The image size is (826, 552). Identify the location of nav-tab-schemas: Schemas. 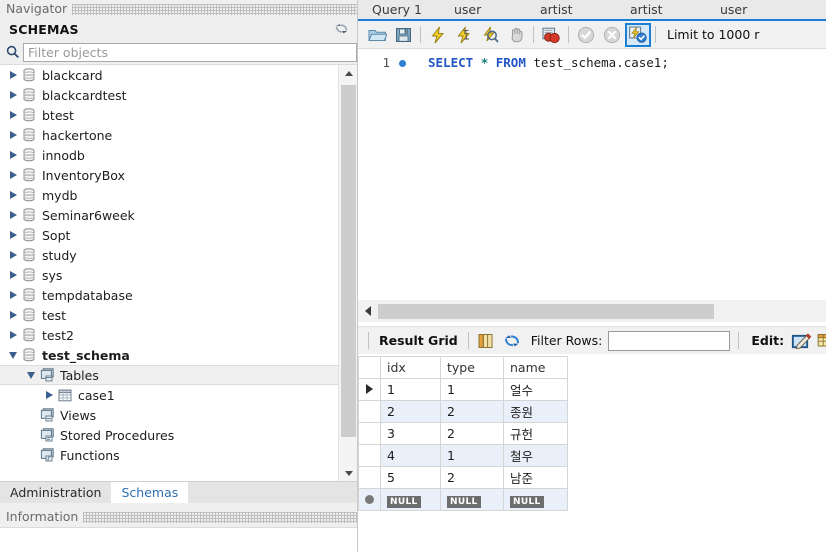
(150, 492).